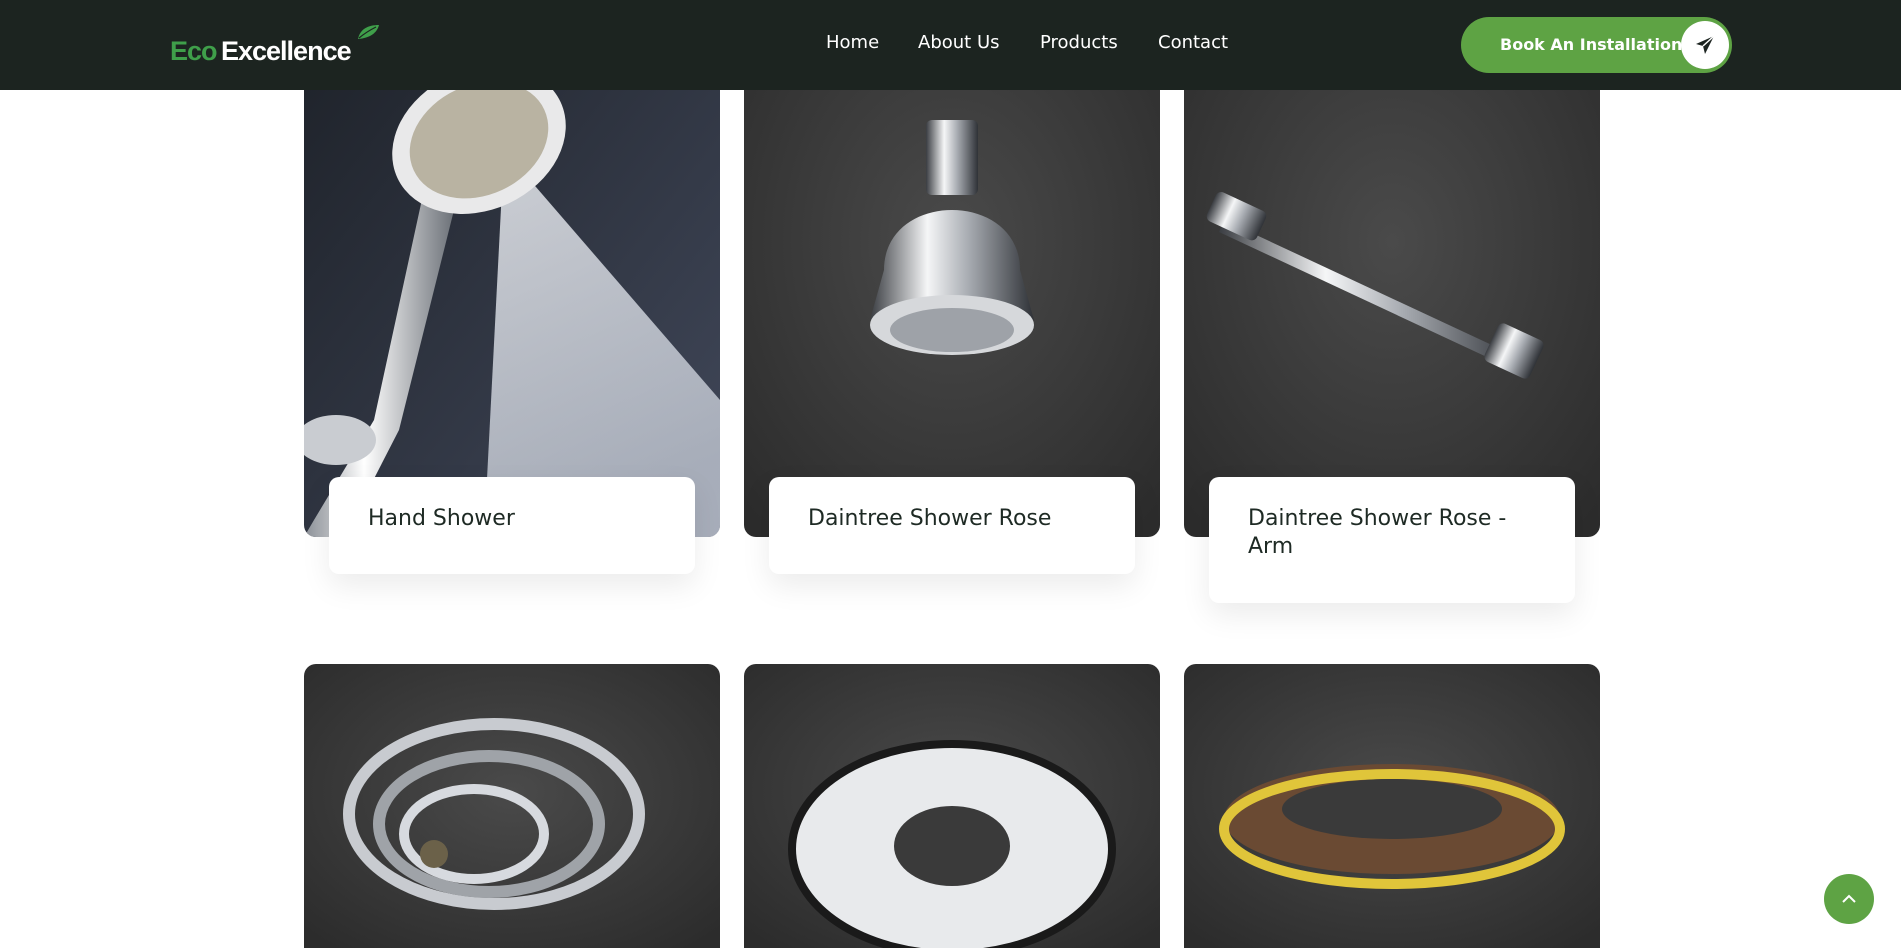 This screenshot has height=948, width=1901. Describe the element at coordinates (1591, 44) in the screenshot. I see `book-installation-label: Book An Installation` at that location.